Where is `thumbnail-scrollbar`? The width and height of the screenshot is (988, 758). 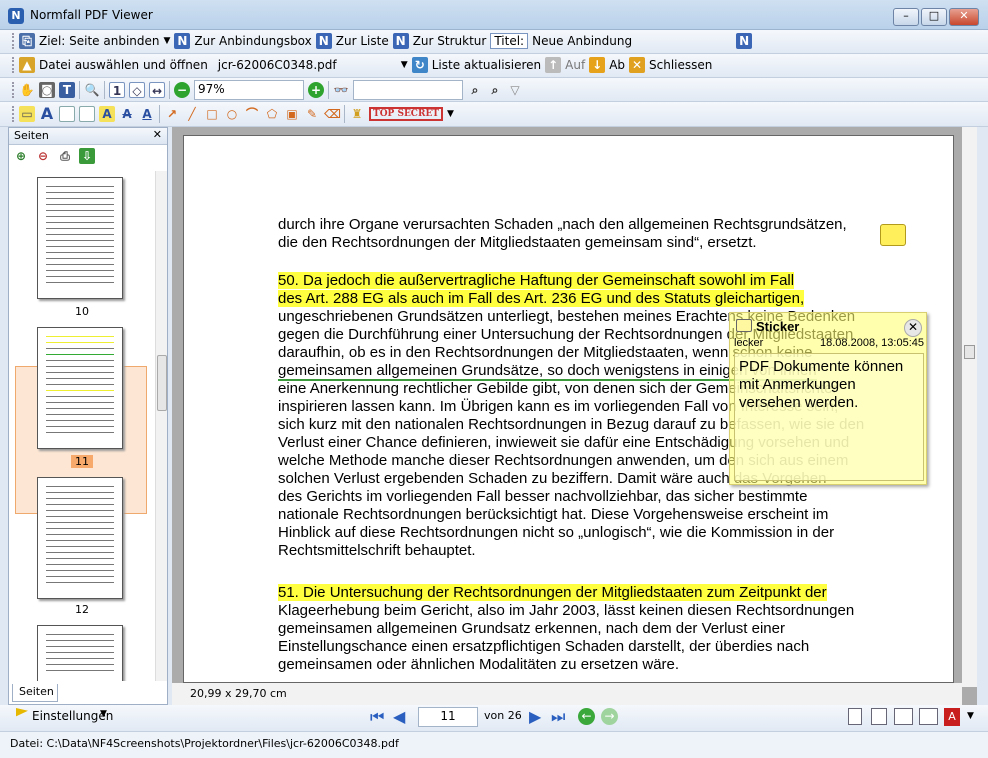 thumbnail-scrollbar is located at coordinates (161, 426).